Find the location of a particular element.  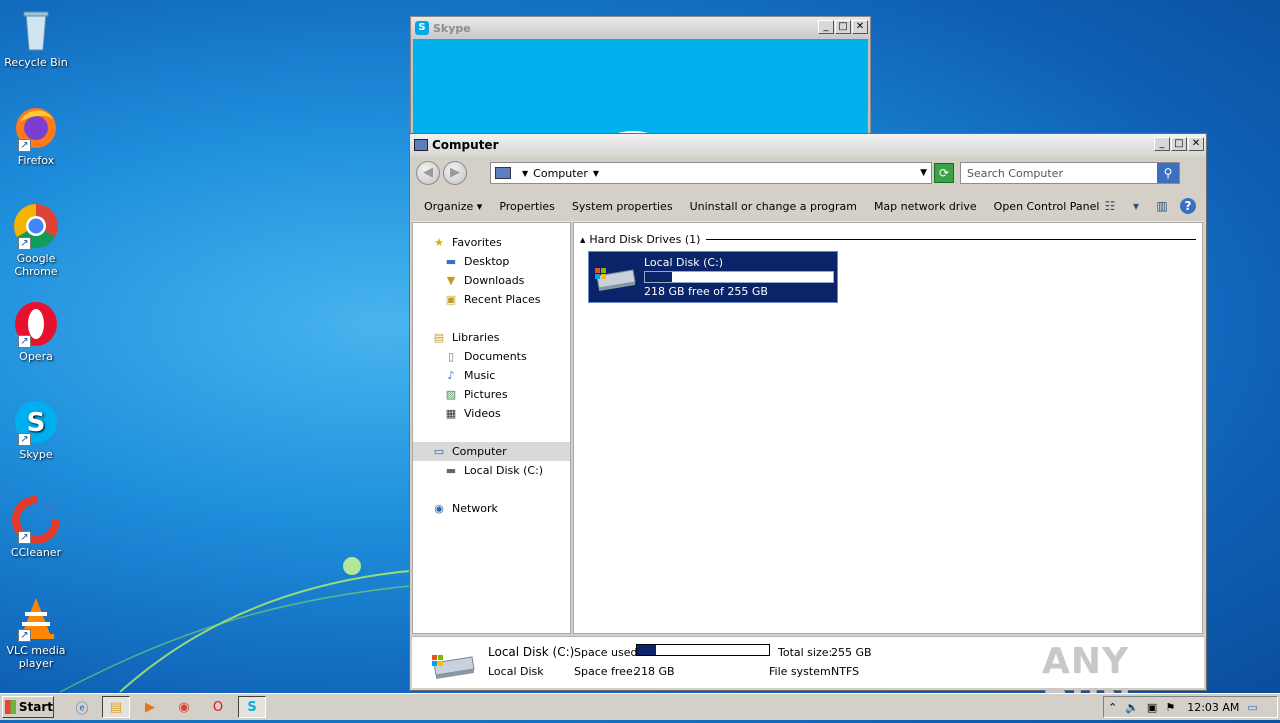

system-properties-button: System properties is located at coordinates (622, 206).